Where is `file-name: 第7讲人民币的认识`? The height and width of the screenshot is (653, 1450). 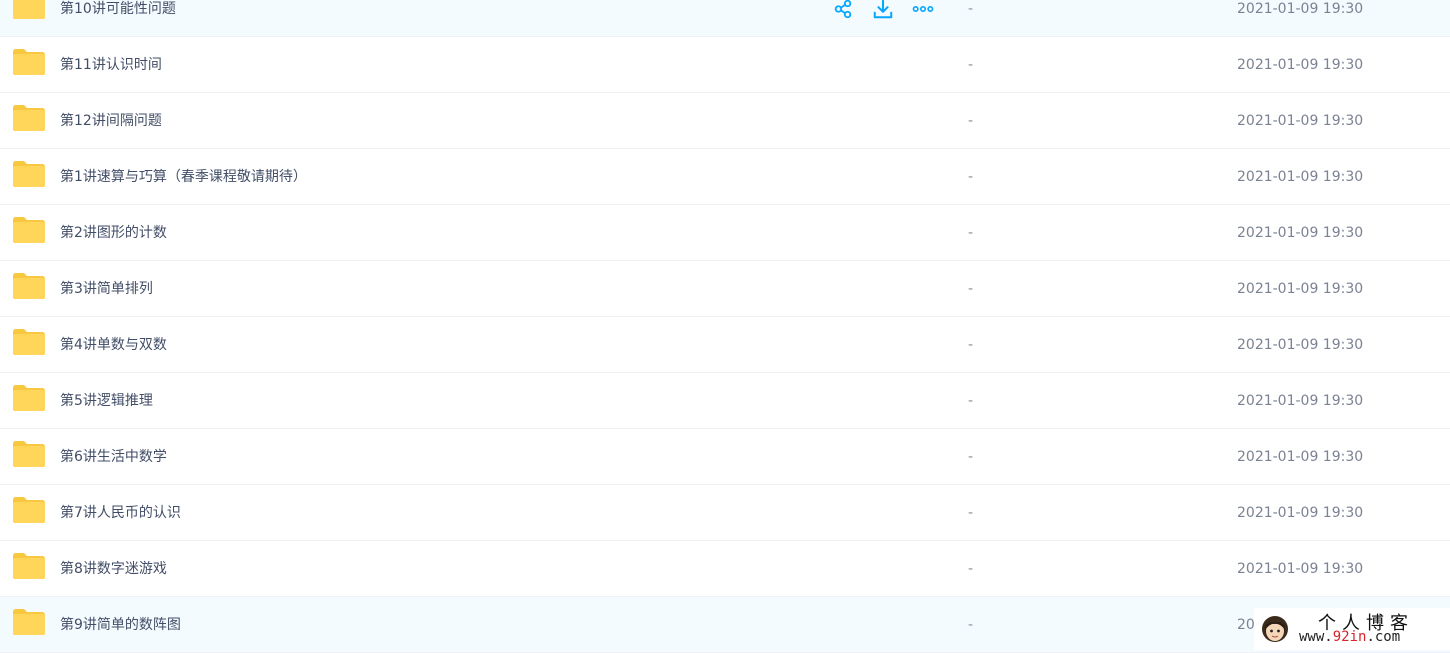
file-name: 第7讲人民币的认识 is located at coordinates (120, 513).